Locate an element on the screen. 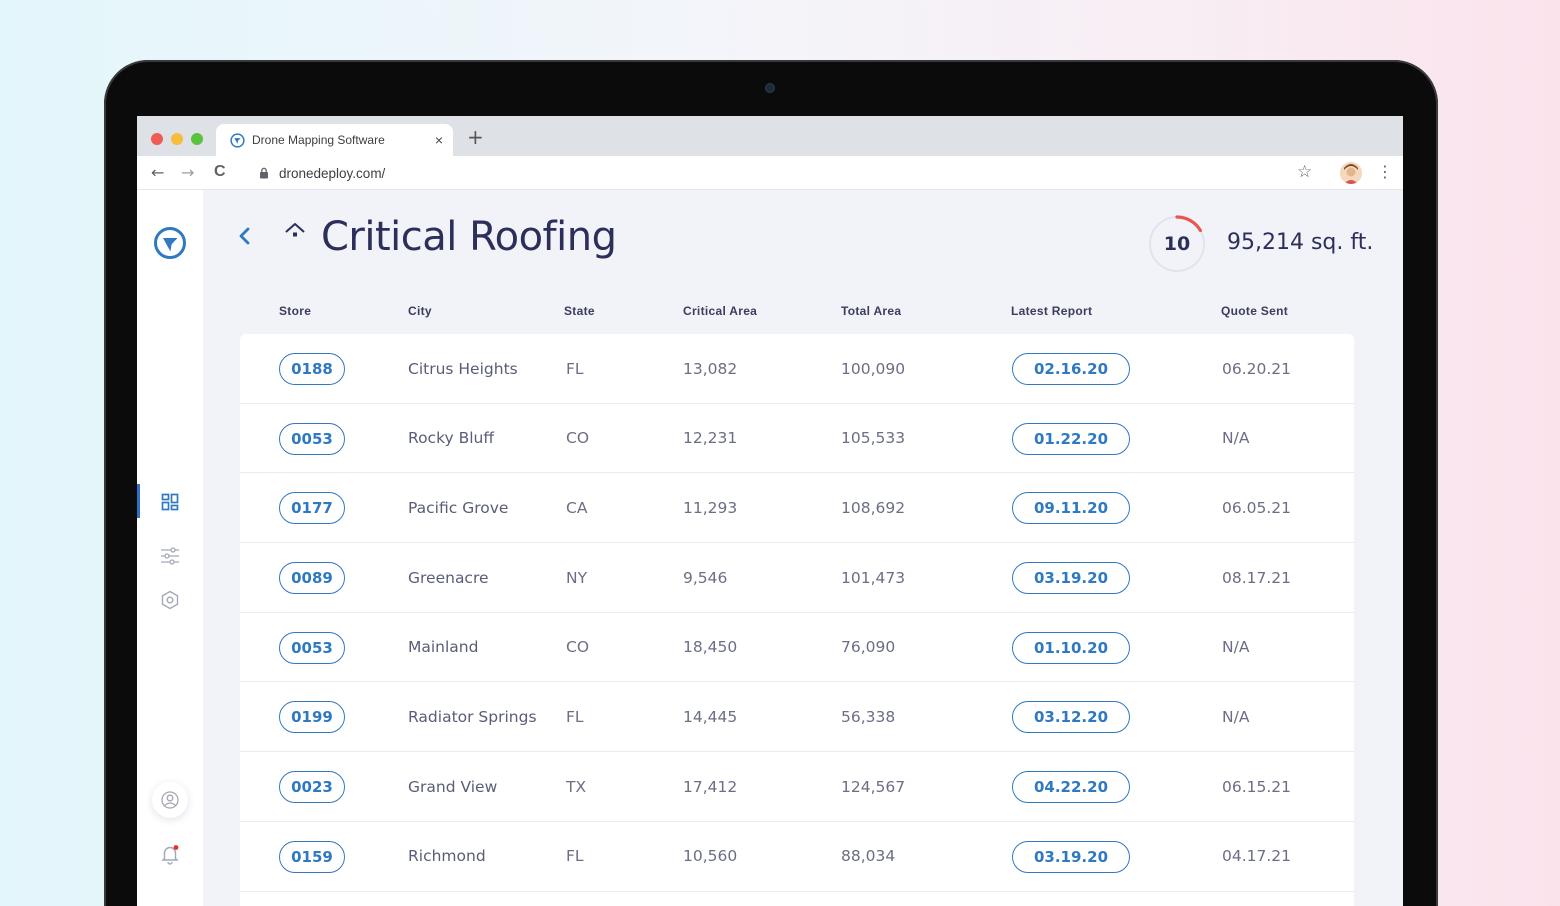  column-header-critical-area: Critical Area is located at coordinates (720, 311).